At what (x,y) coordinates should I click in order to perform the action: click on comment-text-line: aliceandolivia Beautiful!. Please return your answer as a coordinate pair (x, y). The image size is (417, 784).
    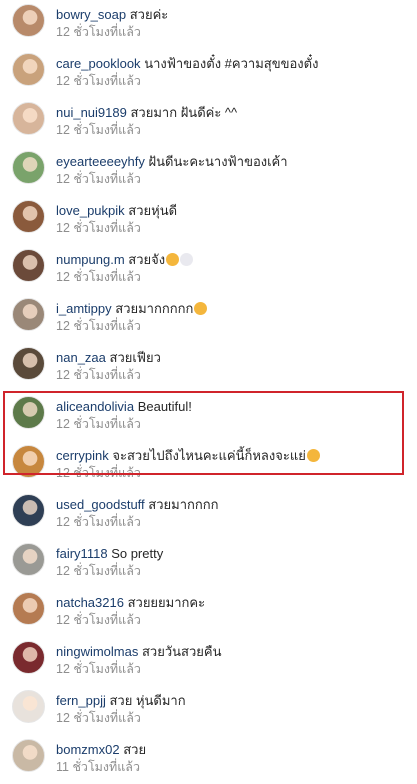
    Looking at the image, I should click on (231, 407).